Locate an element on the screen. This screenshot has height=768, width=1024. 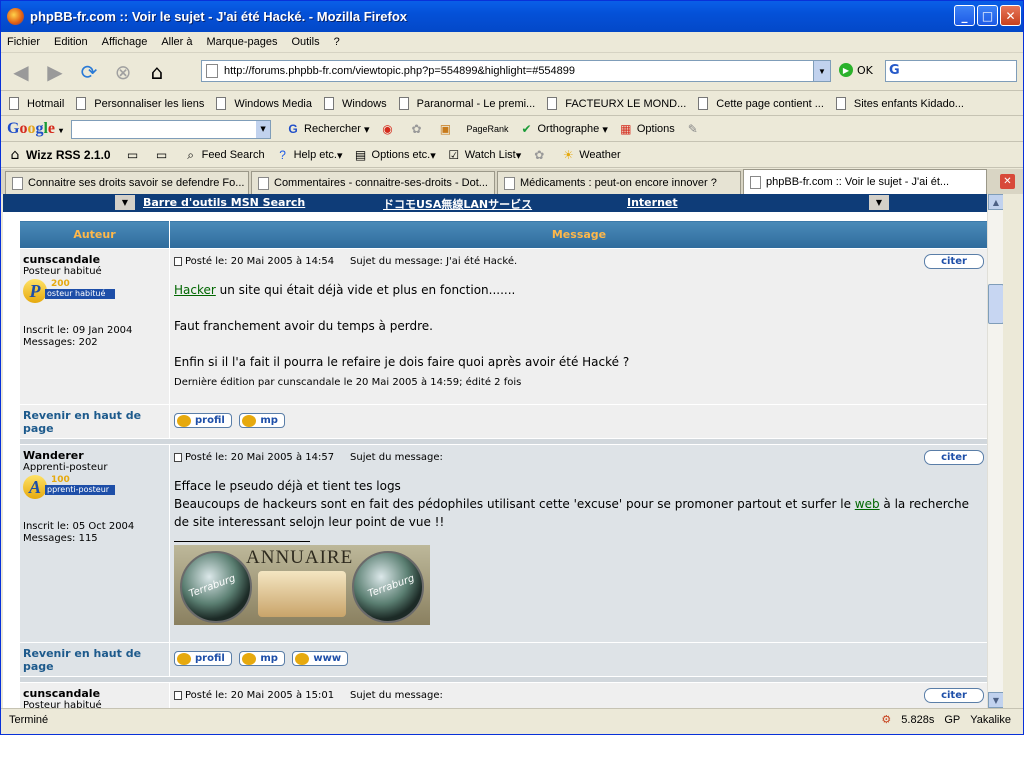
home-icon: ⌂ is located at coordinates (15, 155).